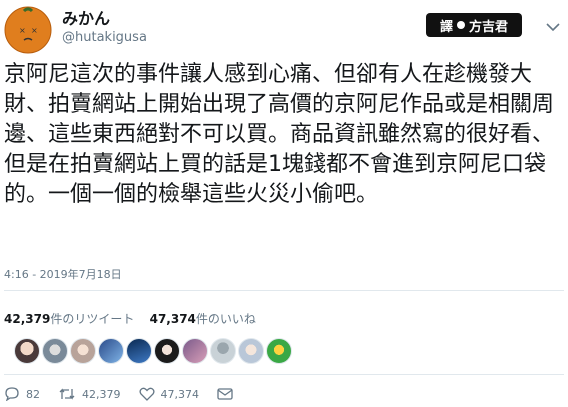  Describe the element at coordinates (172, 319) in the screenshot. I see `like-count: 47,374` at that location.